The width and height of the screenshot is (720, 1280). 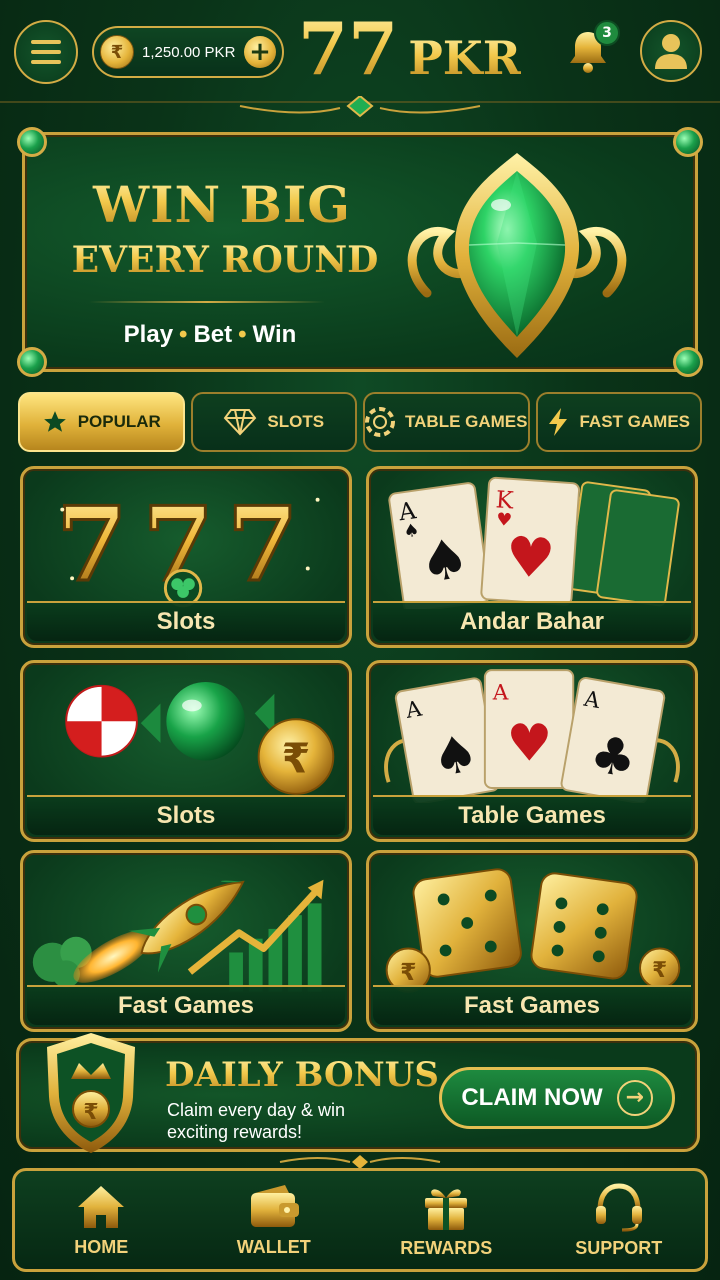 I want to click on nav-support-label: SUPPORT, so click(x=619, y=1247).